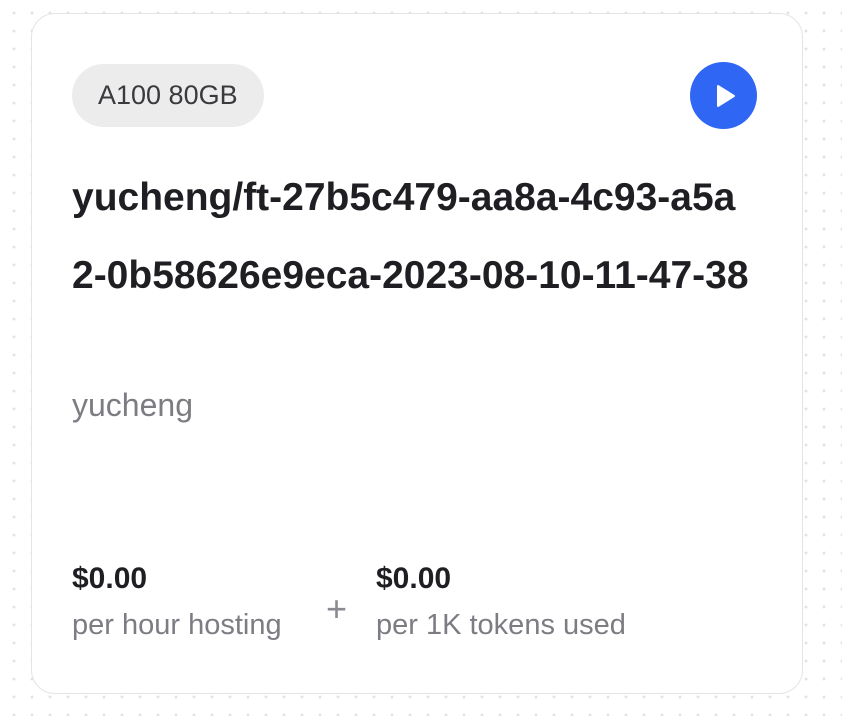  Describe the element at coordinates (414, 578) in the screenshot. I see `token-price-amount: $0.00` at that location.